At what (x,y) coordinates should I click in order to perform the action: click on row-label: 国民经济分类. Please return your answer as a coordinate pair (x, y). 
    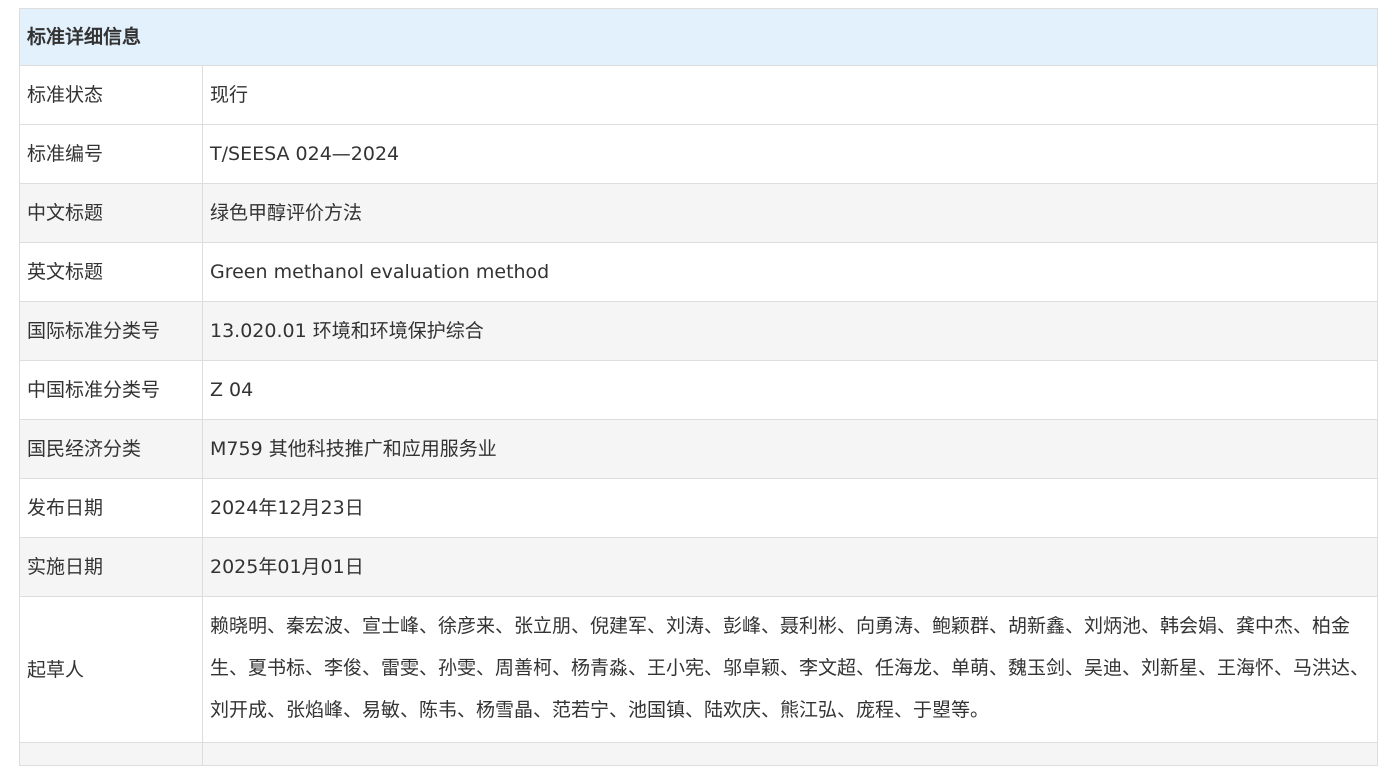
    Looking at the image, I should click on (111, 449).